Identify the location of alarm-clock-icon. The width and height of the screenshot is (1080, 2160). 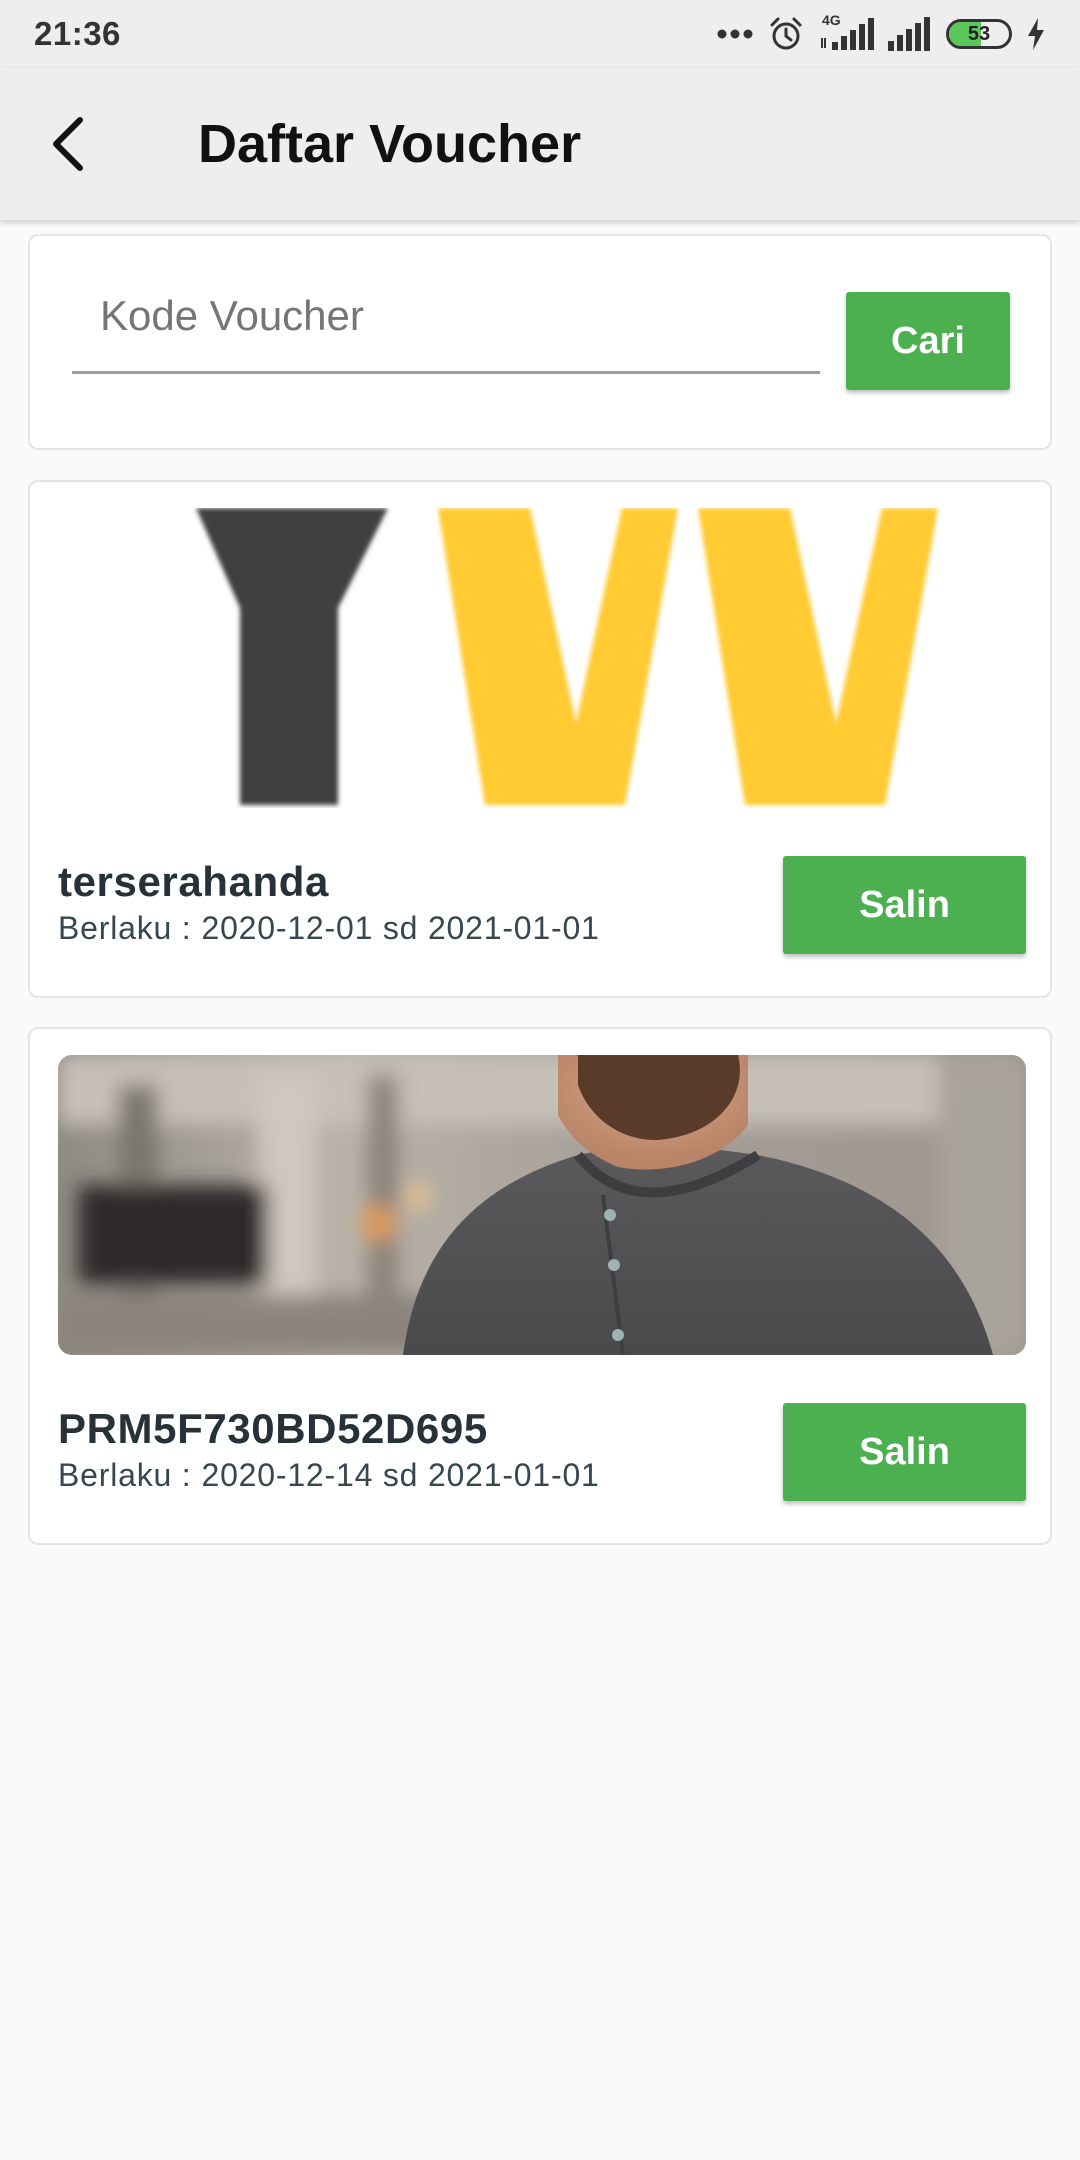
(786, 34).